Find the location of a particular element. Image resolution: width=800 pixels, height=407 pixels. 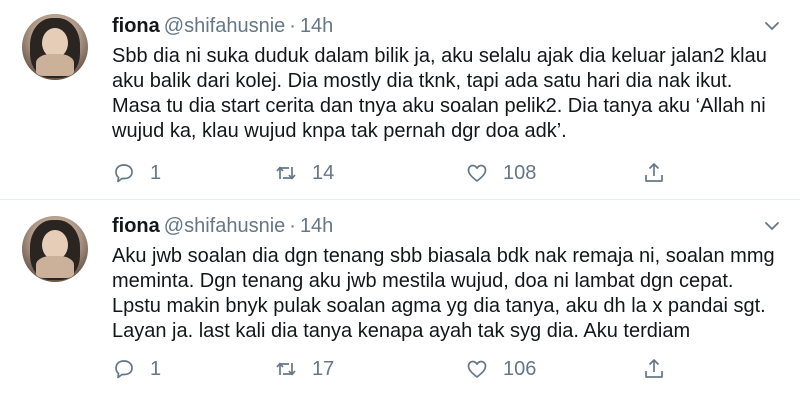

like-count: 106 is located at coordinates (520, 368).